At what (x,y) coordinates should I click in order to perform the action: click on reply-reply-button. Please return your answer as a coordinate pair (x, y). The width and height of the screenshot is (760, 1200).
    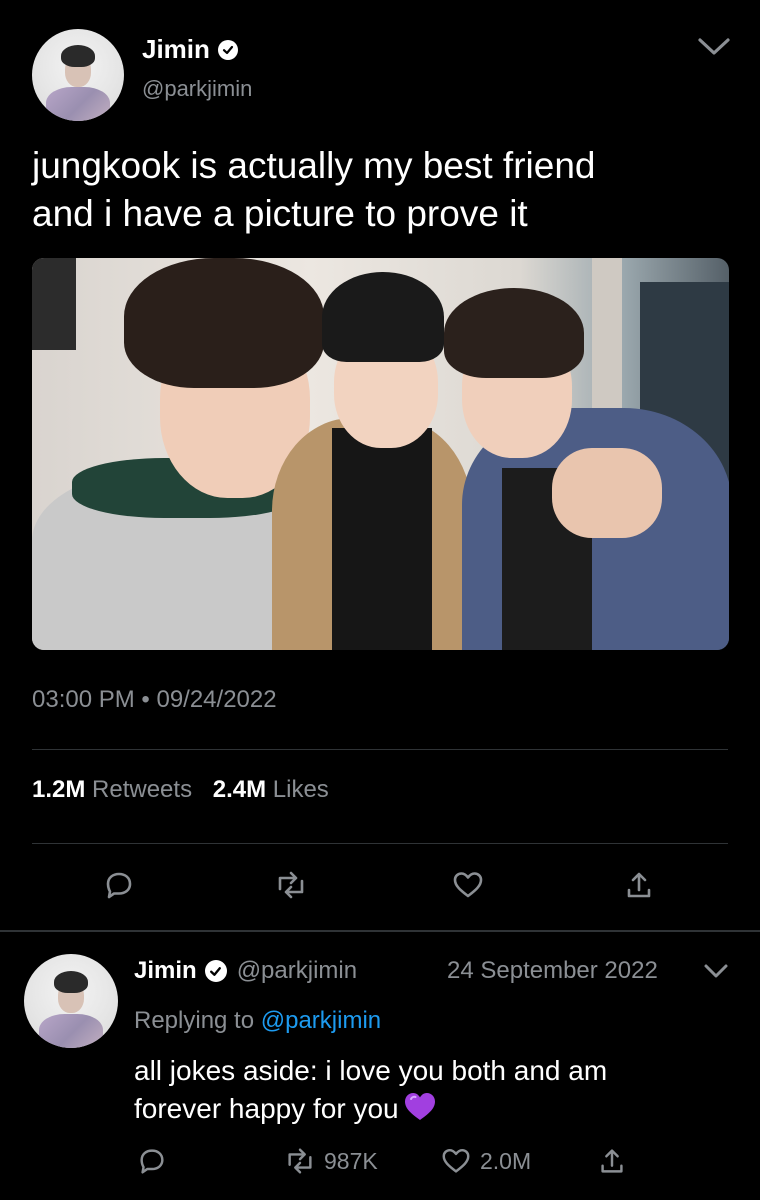
    Looking at the image, I should click on (152, 1161).